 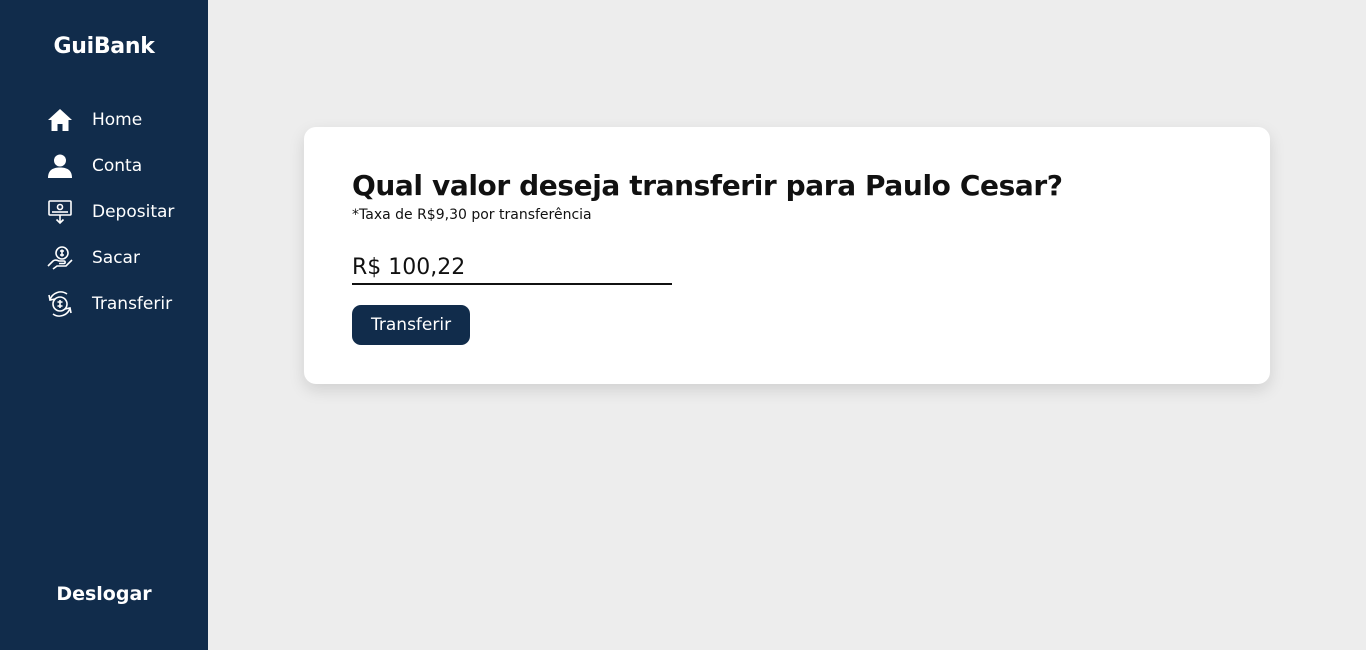 I want to click on sidebar-item-conta: Conta, so click(x=110, y=166).